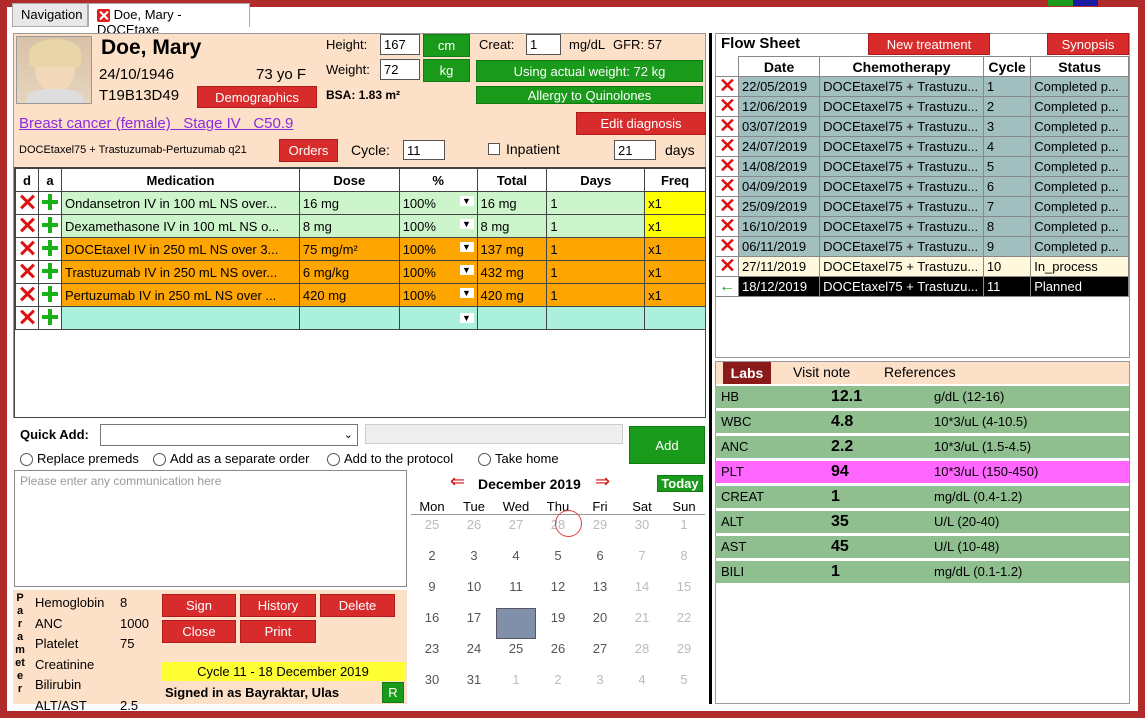 The height and width of the screenshot is (718, 1145). What do you see at coordinates (600, 555) in the screenshot?
I see `calendar-day: 6` at bounding box center [600, 555].